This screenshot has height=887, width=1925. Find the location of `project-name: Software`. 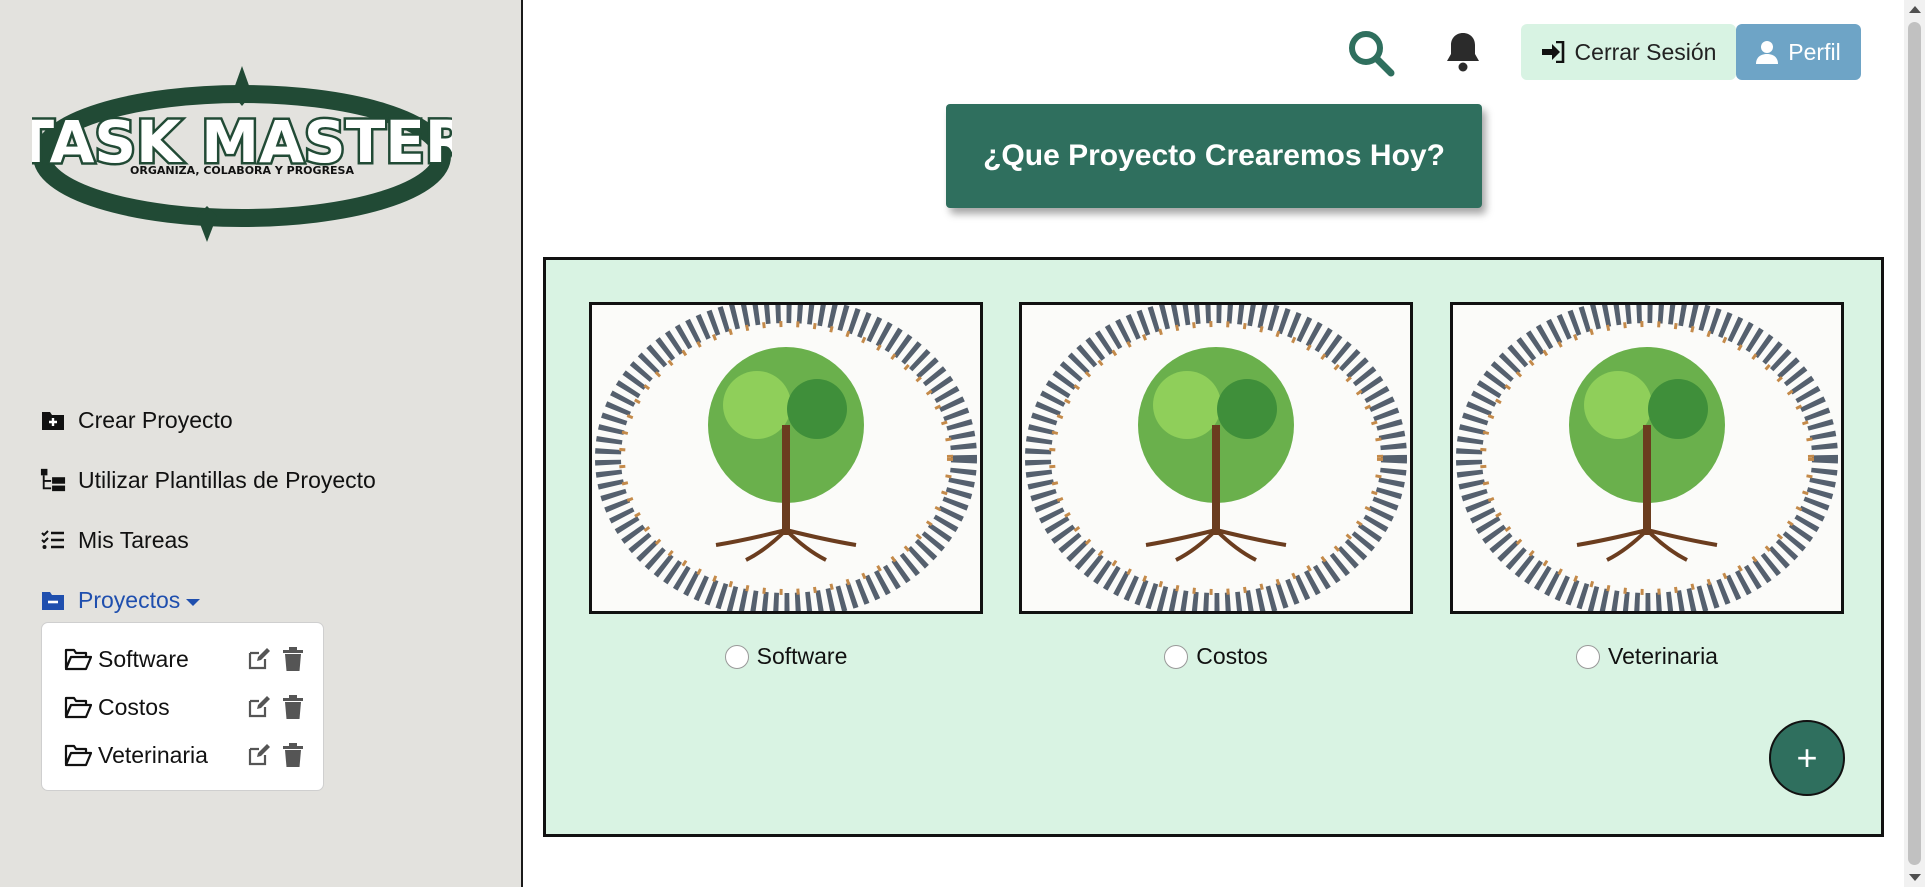

project-name: Software is located at coordinates (143, 658).